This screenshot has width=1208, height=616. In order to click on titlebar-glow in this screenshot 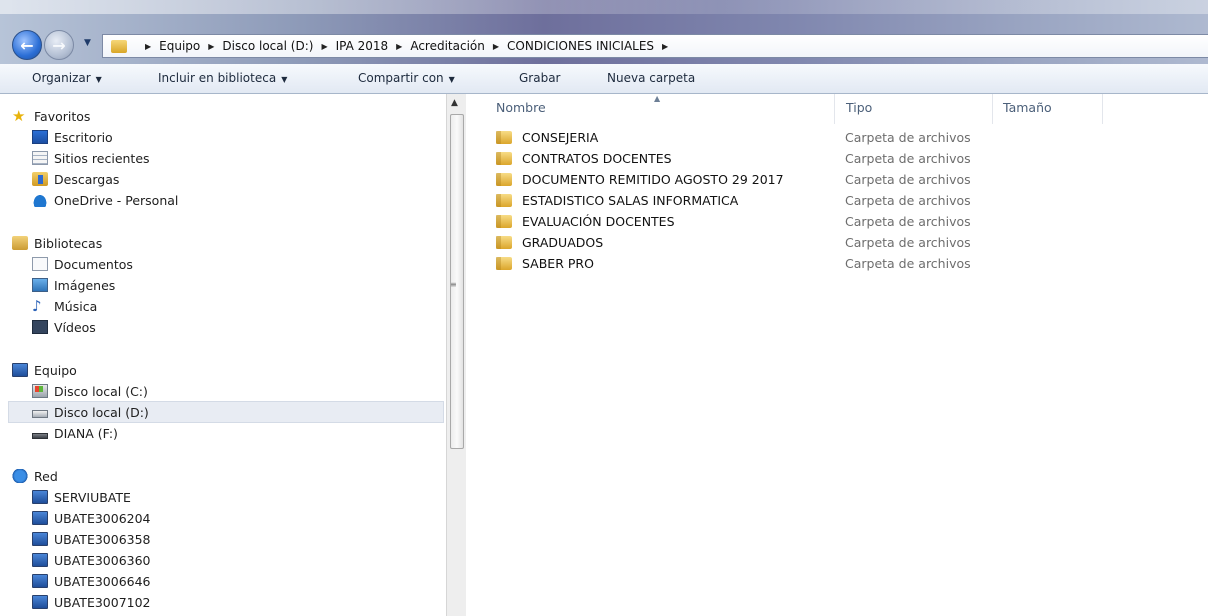, I will do `click(604, 7)`.